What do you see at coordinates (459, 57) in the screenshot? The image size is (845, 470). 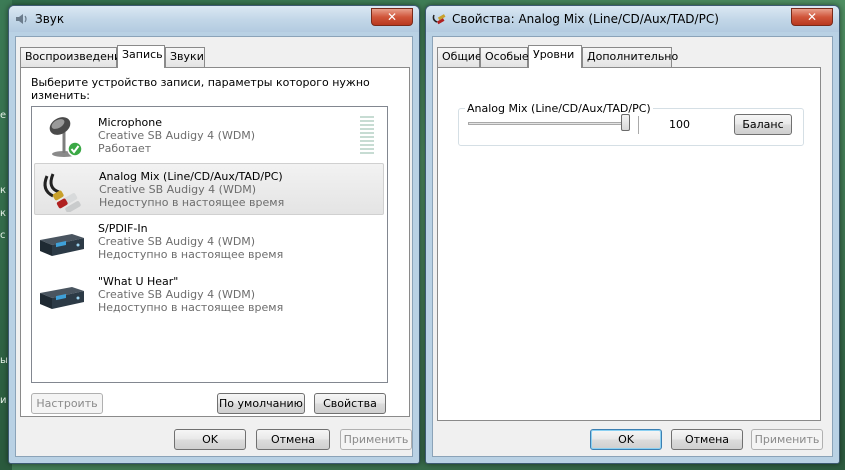 I see `tab-general: Общие` at bounding box center [459, 57].